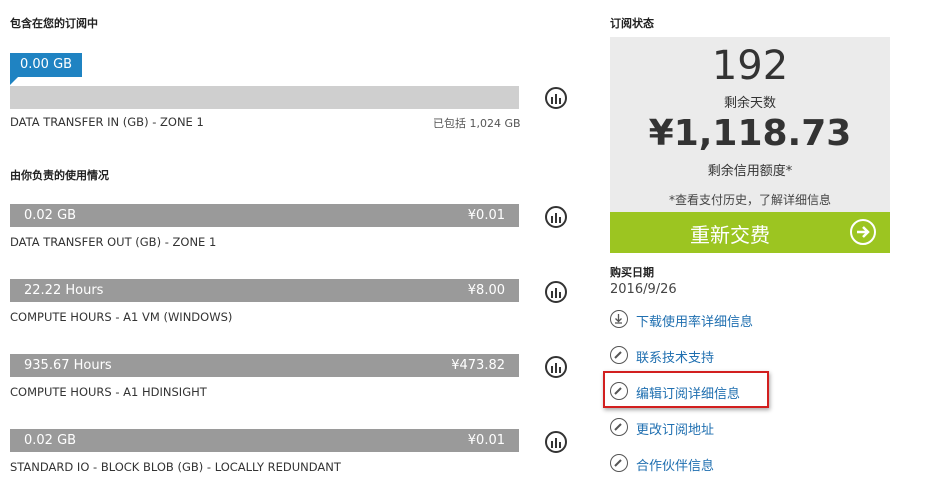 Image resolution: width=929 pixels, height=478 pixels. I want to click on usage-bar: 22.22 Hours ¥8.00, so click(264, 290).